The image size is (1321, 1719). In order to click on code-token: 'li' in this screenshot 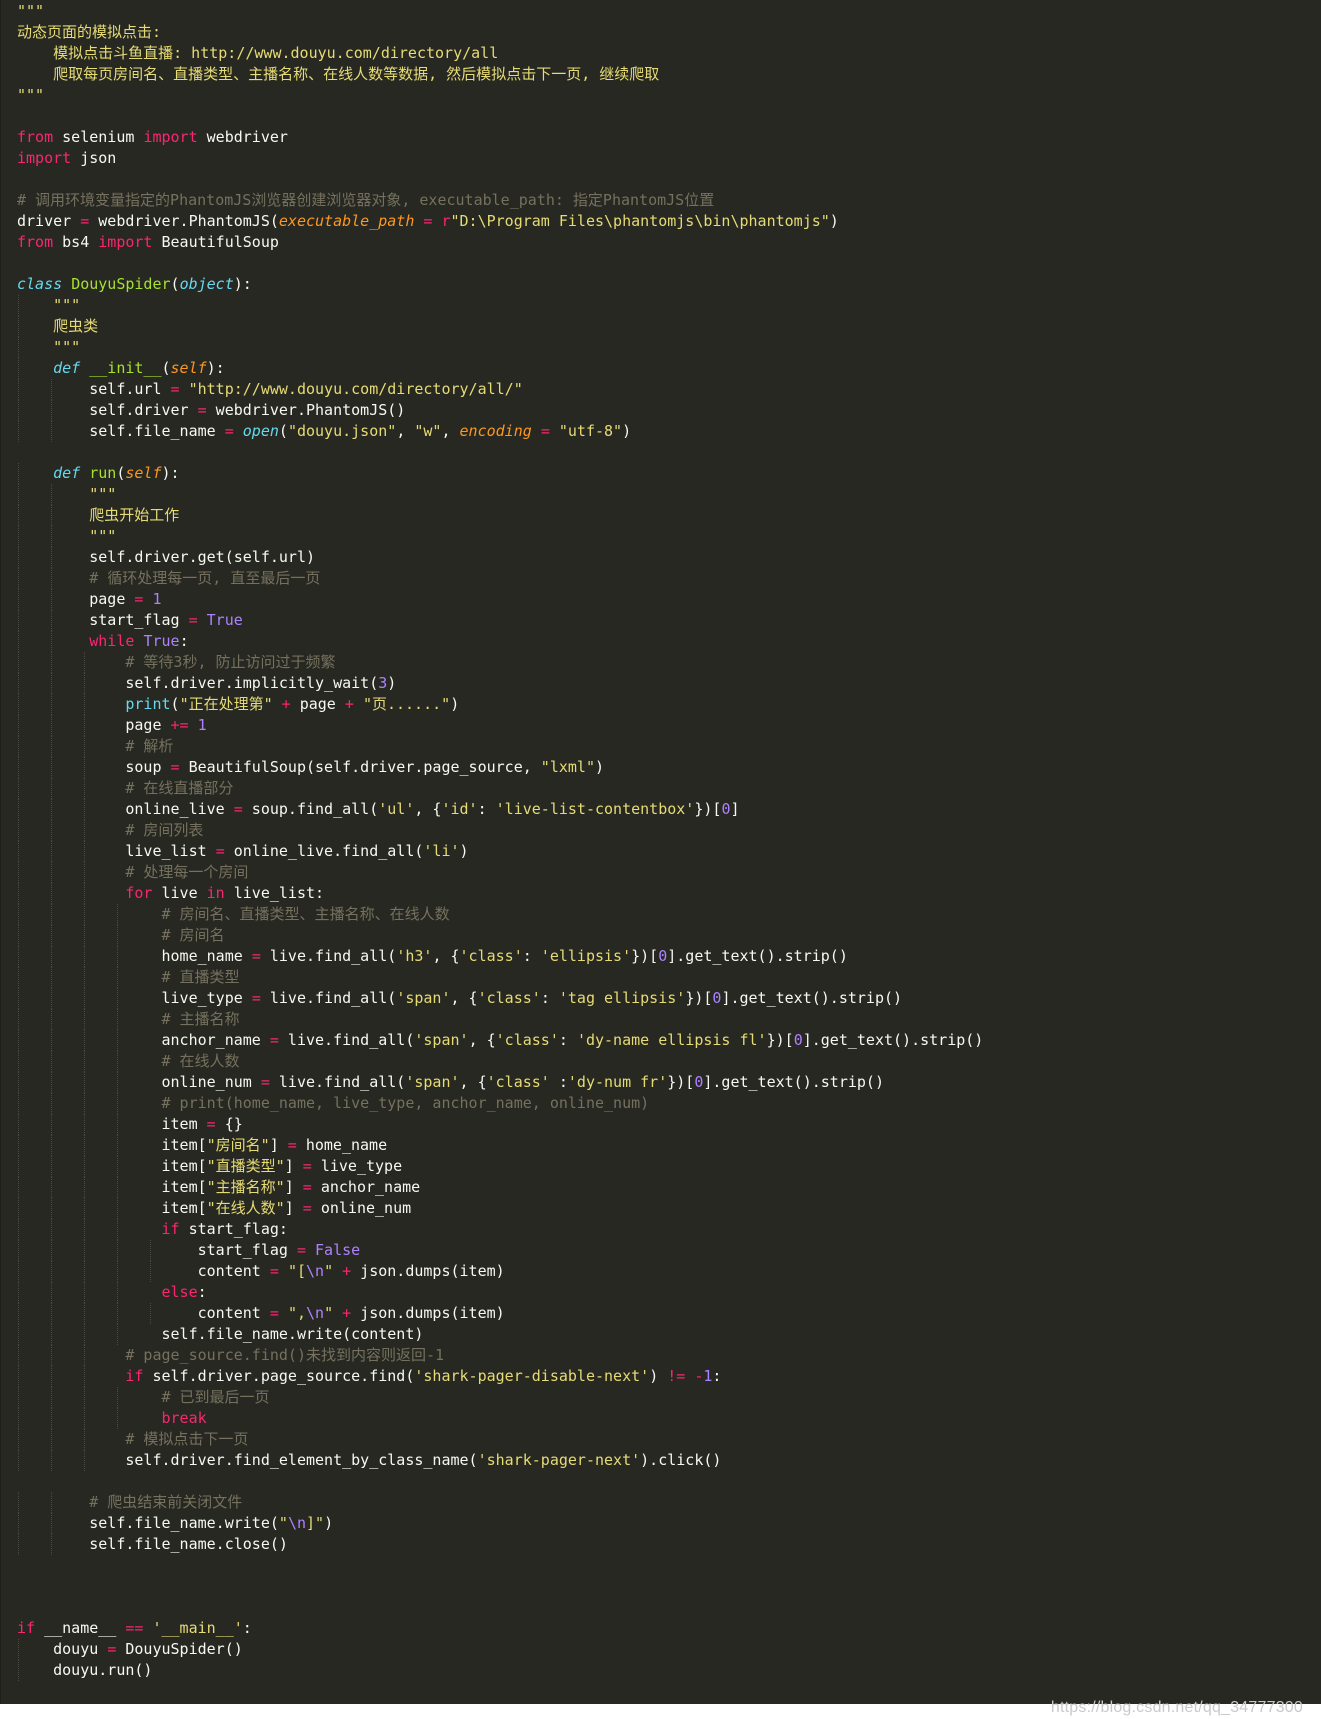, I will do `click(441, 851)`.